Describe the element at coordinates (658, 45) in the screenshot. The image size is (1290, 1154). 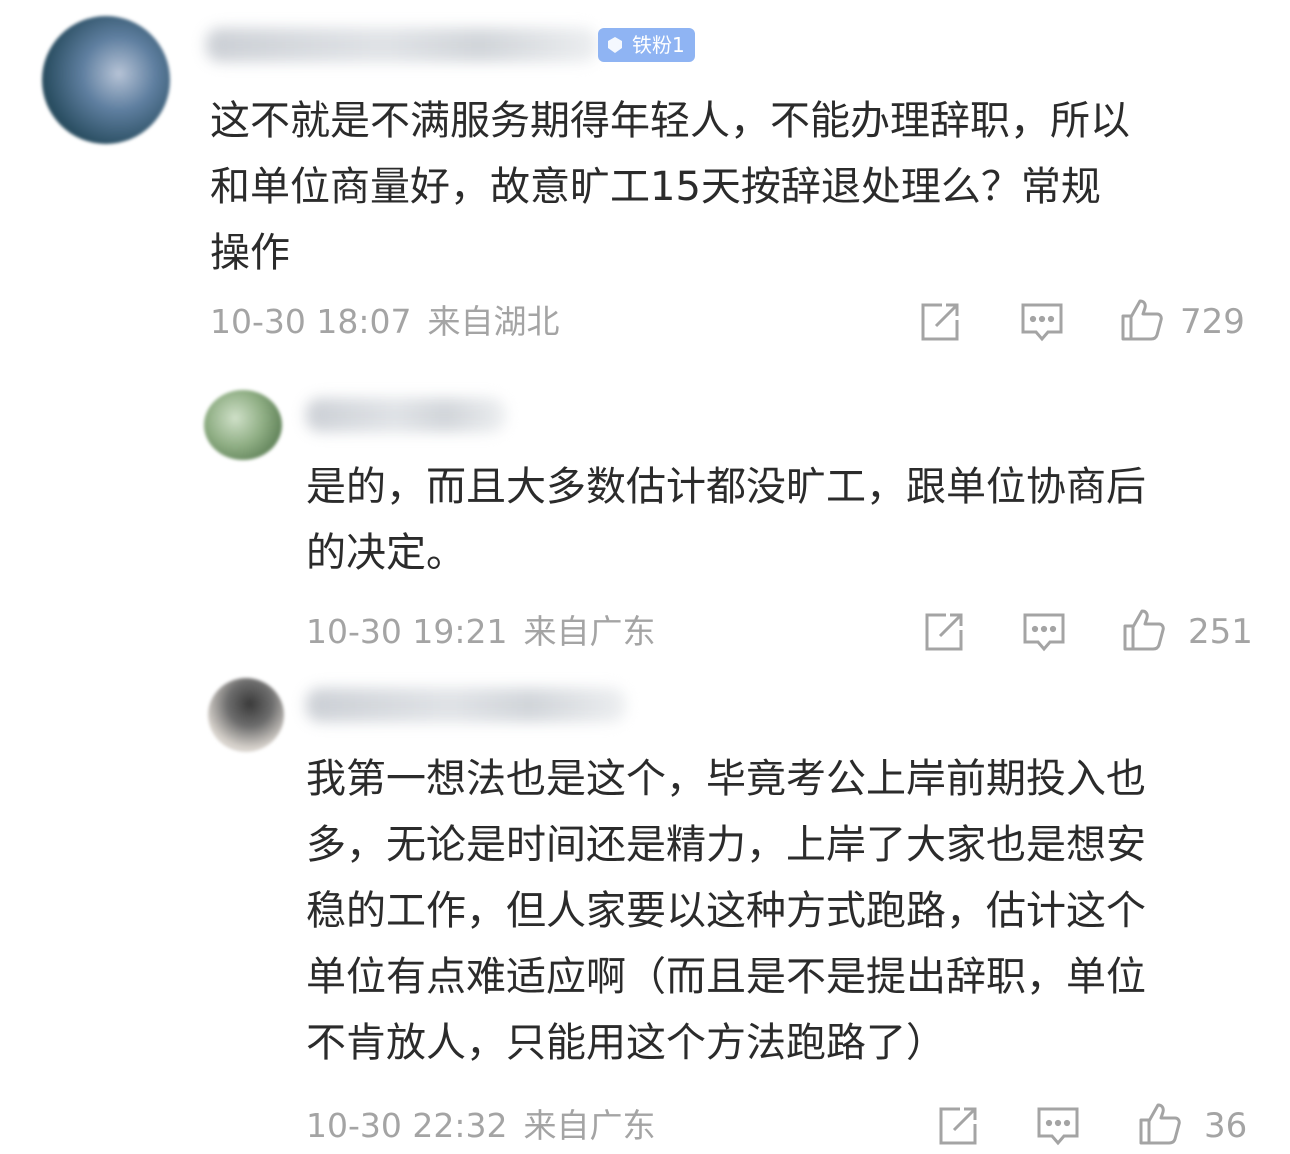
I see `badge-label: 铁粉1` at that location.